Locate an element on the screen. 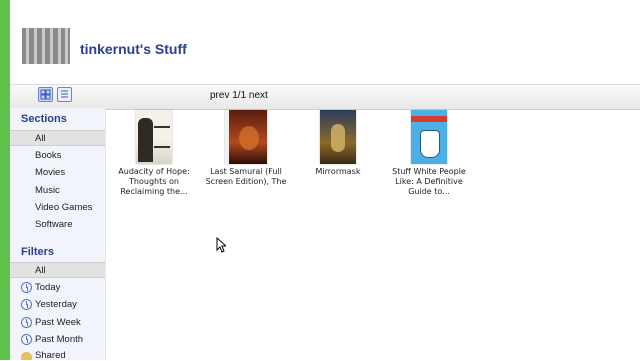  page-title: tinkernut's Stuff is located at coordinates (133, 49).